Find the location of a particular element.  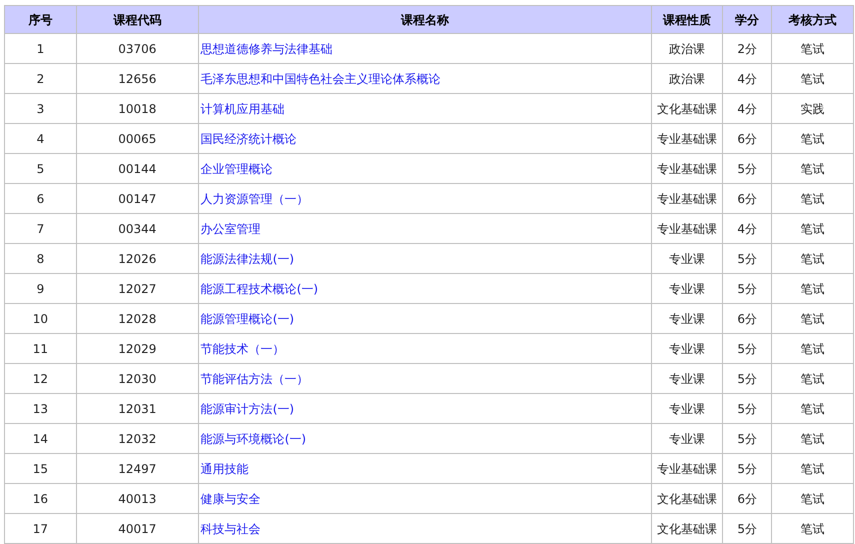

course-link: 能源法律法规(一) is located at coordinates (247, 259).